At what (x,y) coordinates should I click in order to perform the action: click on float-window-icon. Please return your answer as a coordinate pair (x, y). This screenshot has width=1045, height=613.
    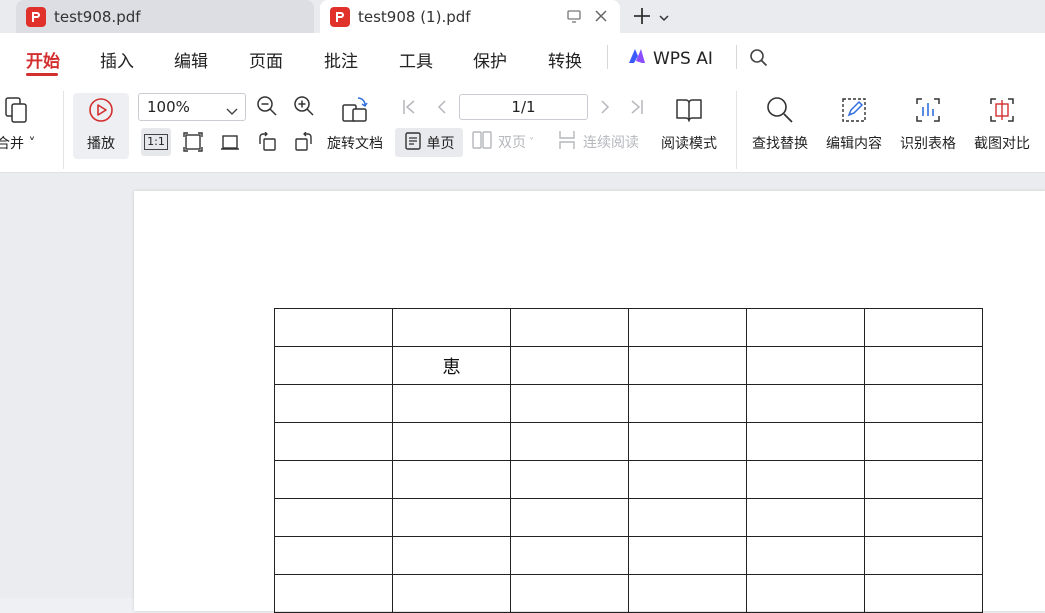
    Looking at the image, I should click on (574, 16).